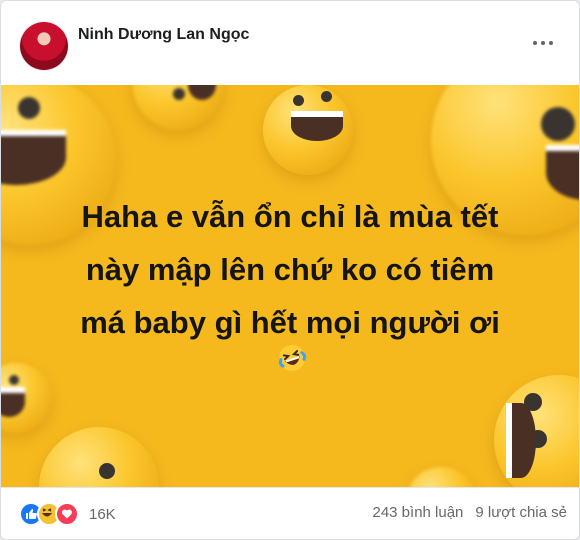 The height and width of the screenshot is (540, 580). I want to click on love-icon, so click(67, 514).